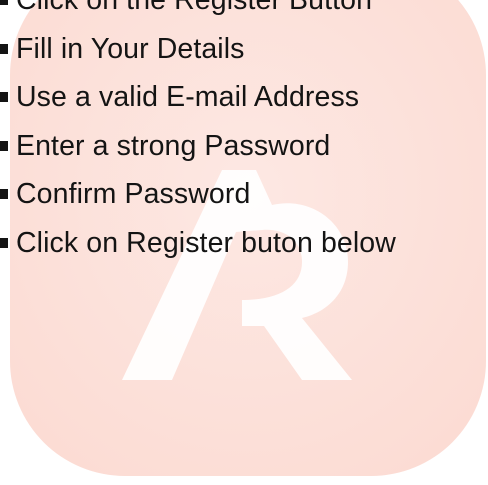 The image size is (488, 485). I want to click on list-item-label: Confirm Password, so click(133, 194).